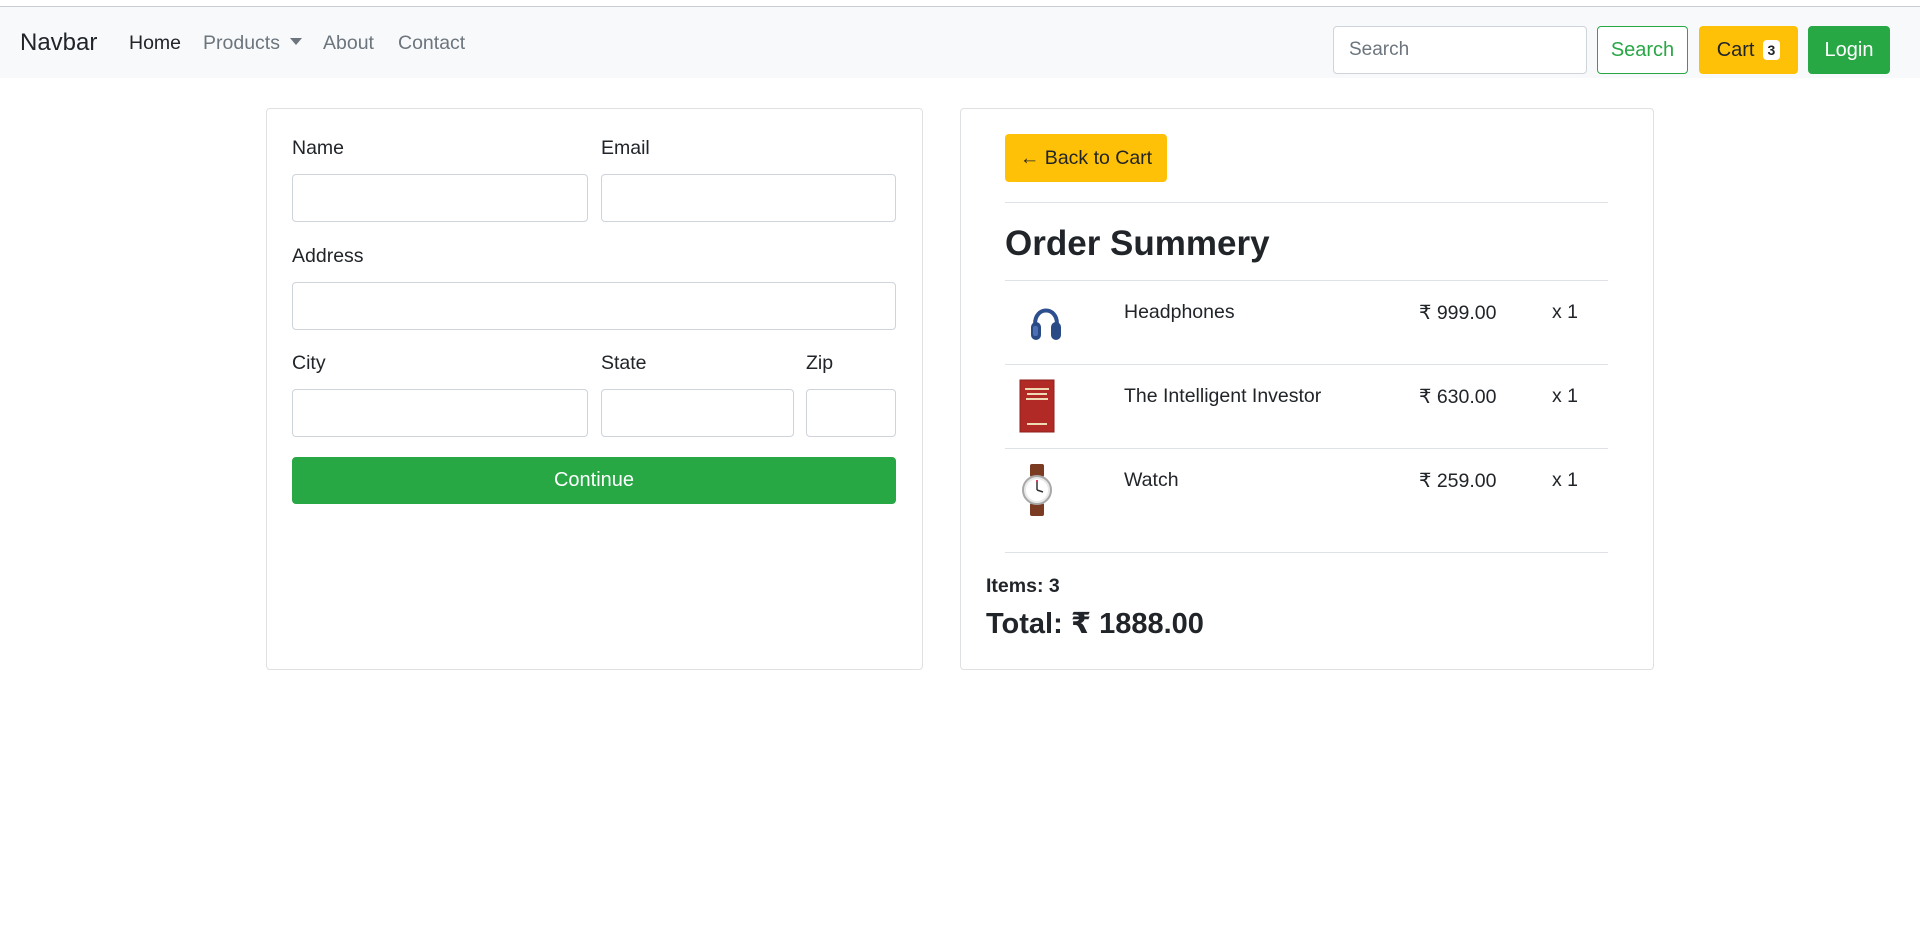 The width and height of the screenshot is (1920, 948). Describe the element at coordinates (594, 480) in the screenshot. I see `continue-button: Continue` at that location.